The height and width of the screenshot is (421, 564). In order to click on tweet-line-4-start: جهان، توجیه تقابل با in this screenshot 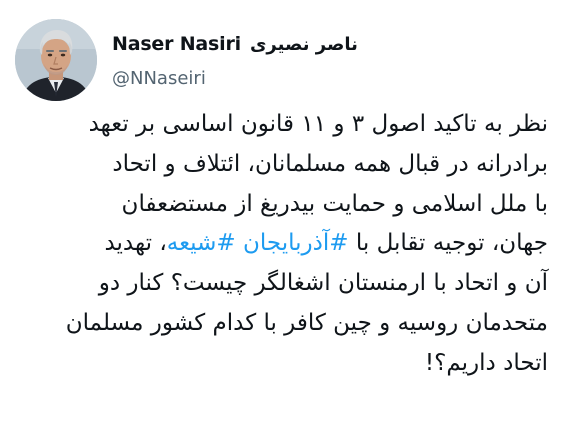, I will do `click(448, 243)`.